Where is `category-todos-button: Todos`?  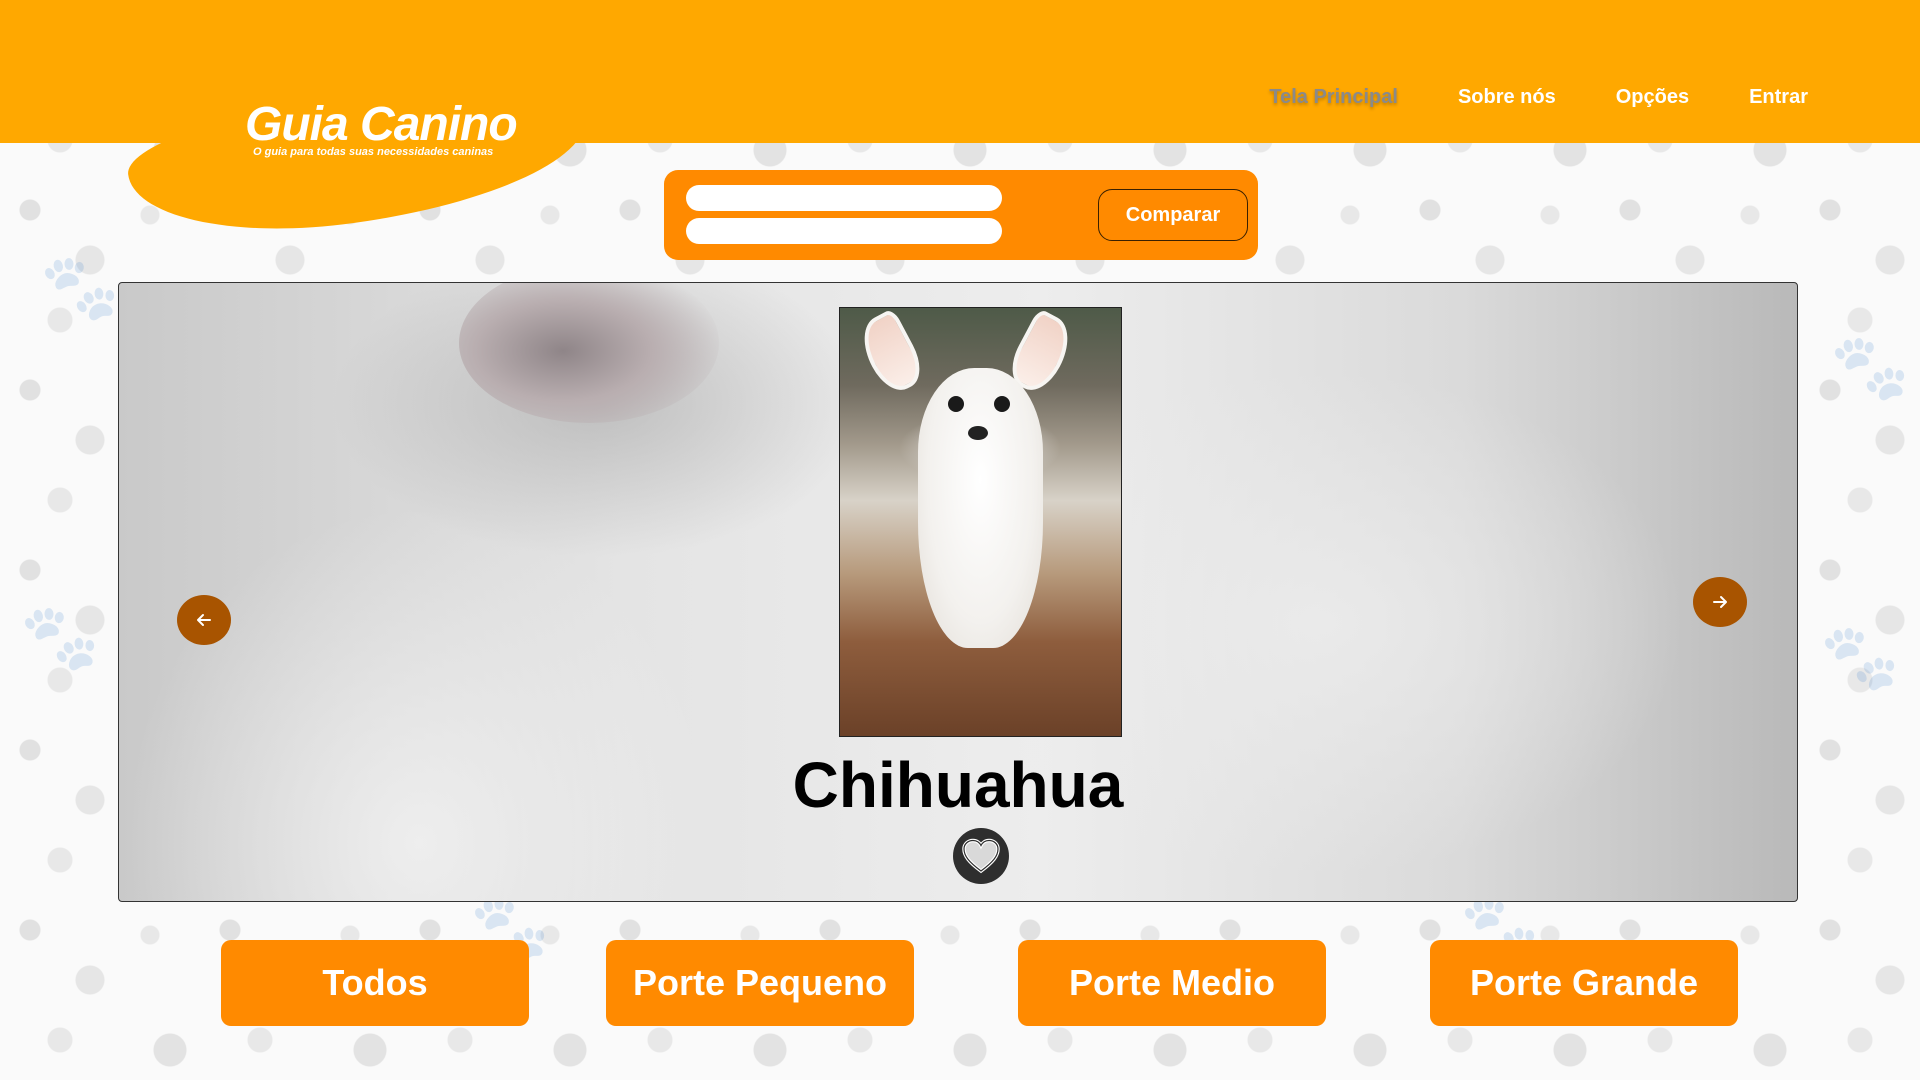 category-todos-button: Todos is located at coordinates (375, 983).